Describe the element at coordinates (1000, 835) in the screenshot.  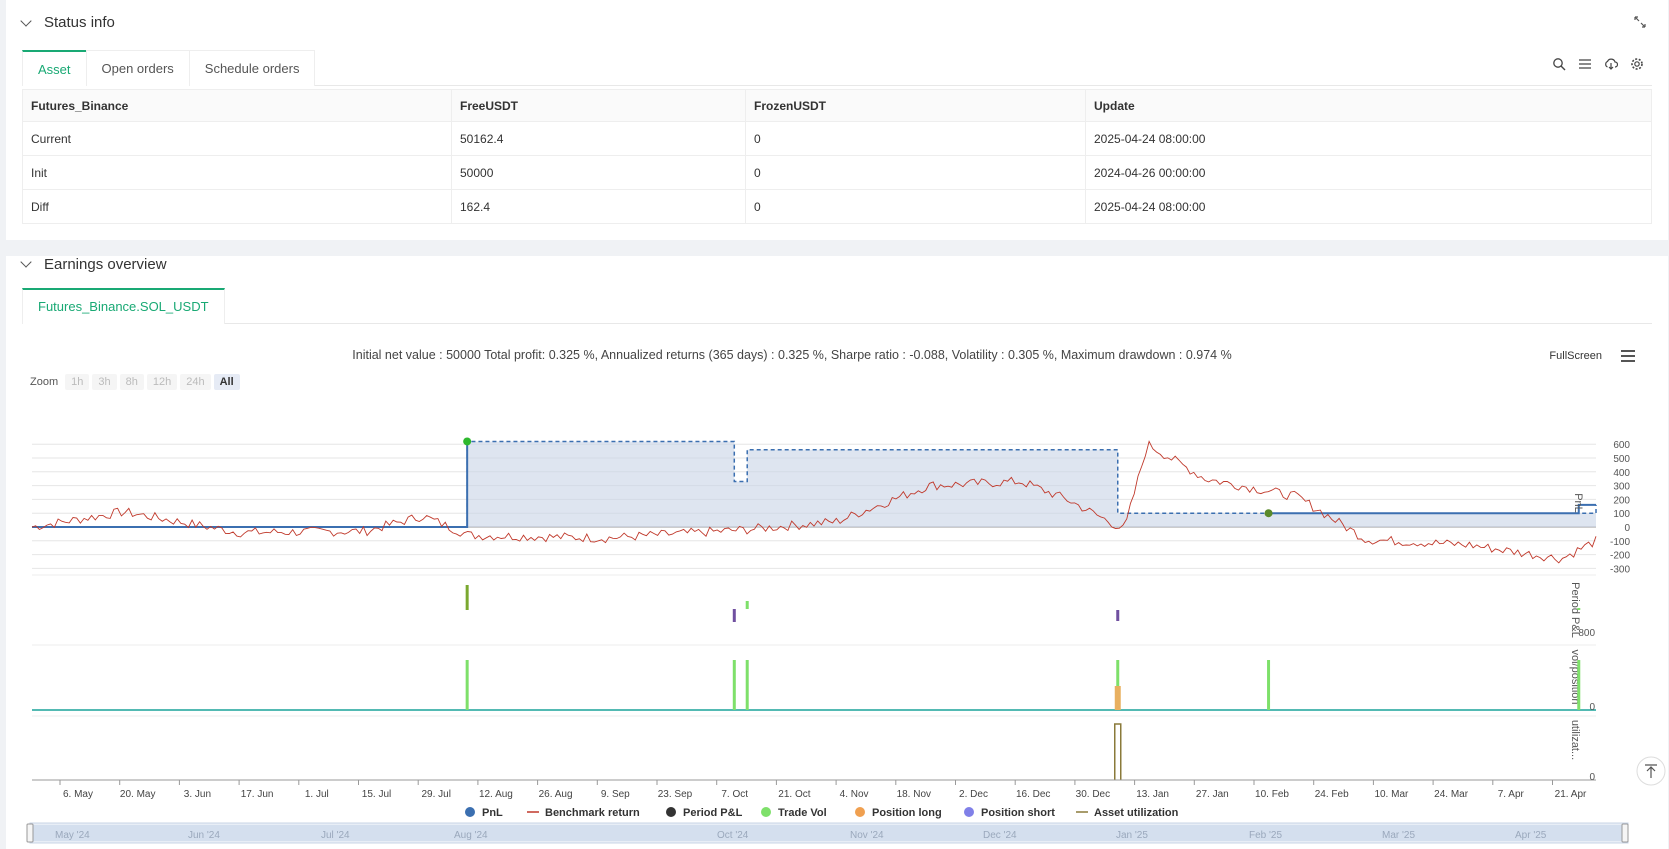
I see `navigator-label: Dec '24` at that location.